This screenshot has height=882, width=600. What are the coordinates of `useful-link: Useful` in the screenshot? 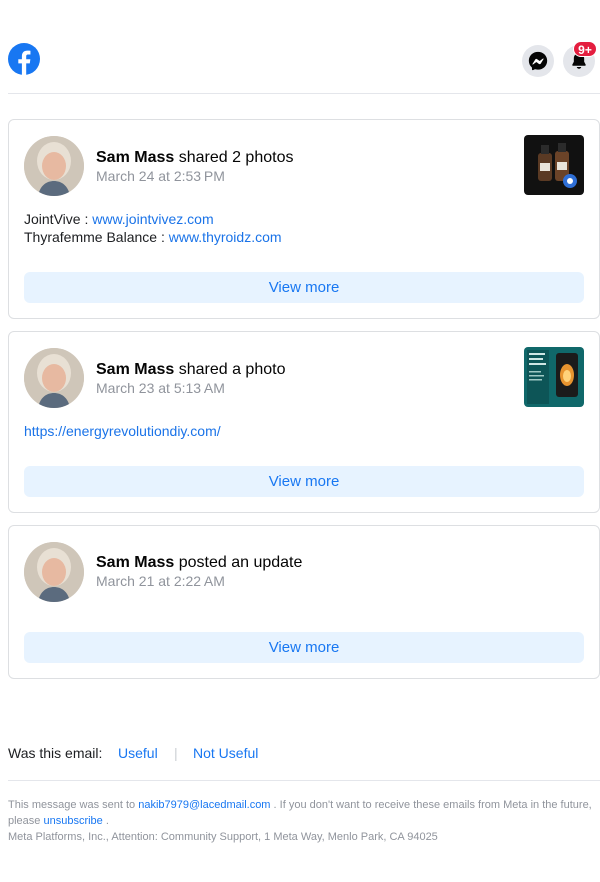 It's located at (138, 753).